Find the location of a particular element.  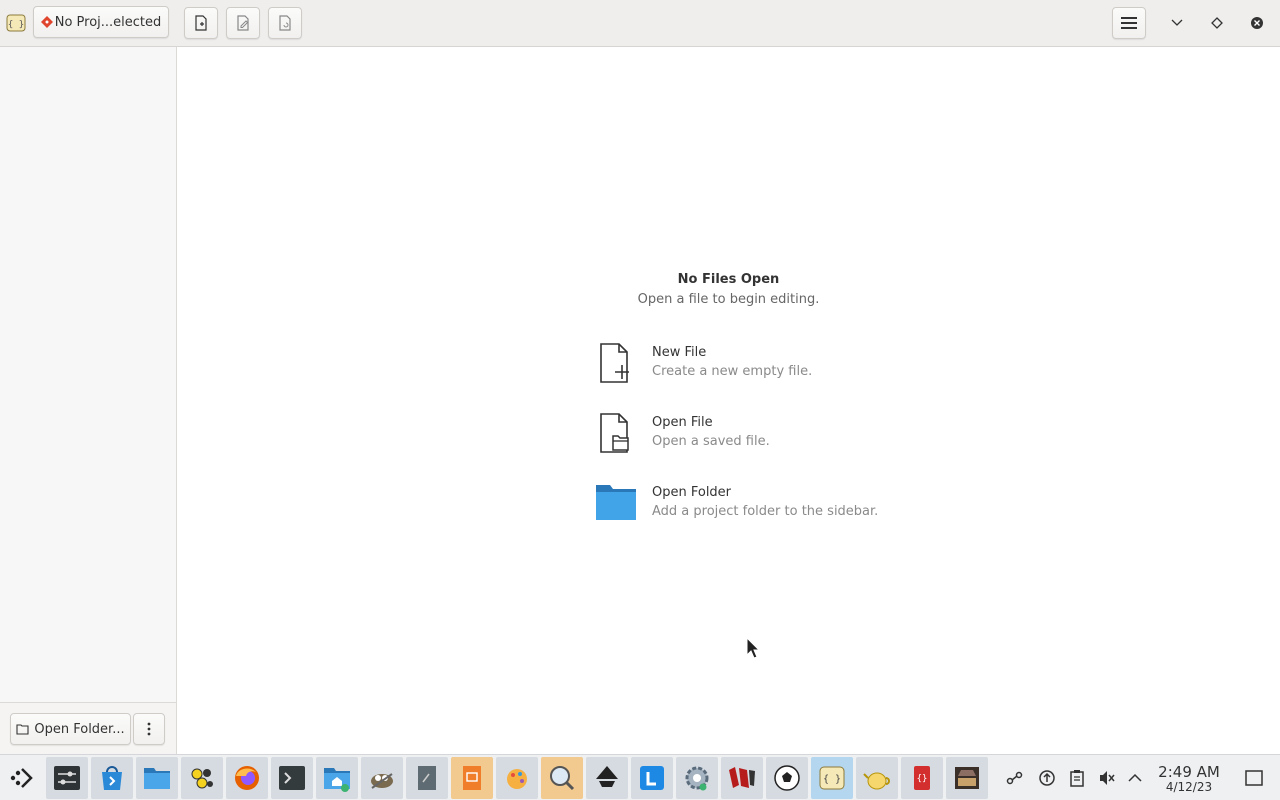

save-file-icon is located at coordinates (243, 23).